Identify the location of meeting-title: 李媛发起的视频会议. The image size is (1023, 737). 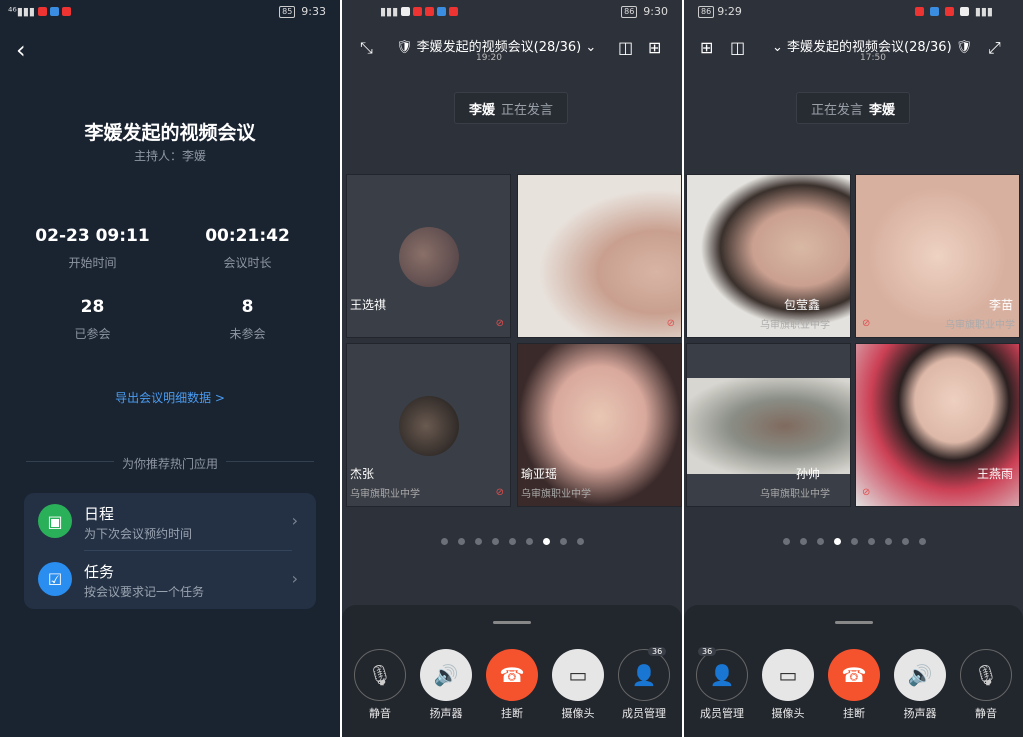
(170, 133).